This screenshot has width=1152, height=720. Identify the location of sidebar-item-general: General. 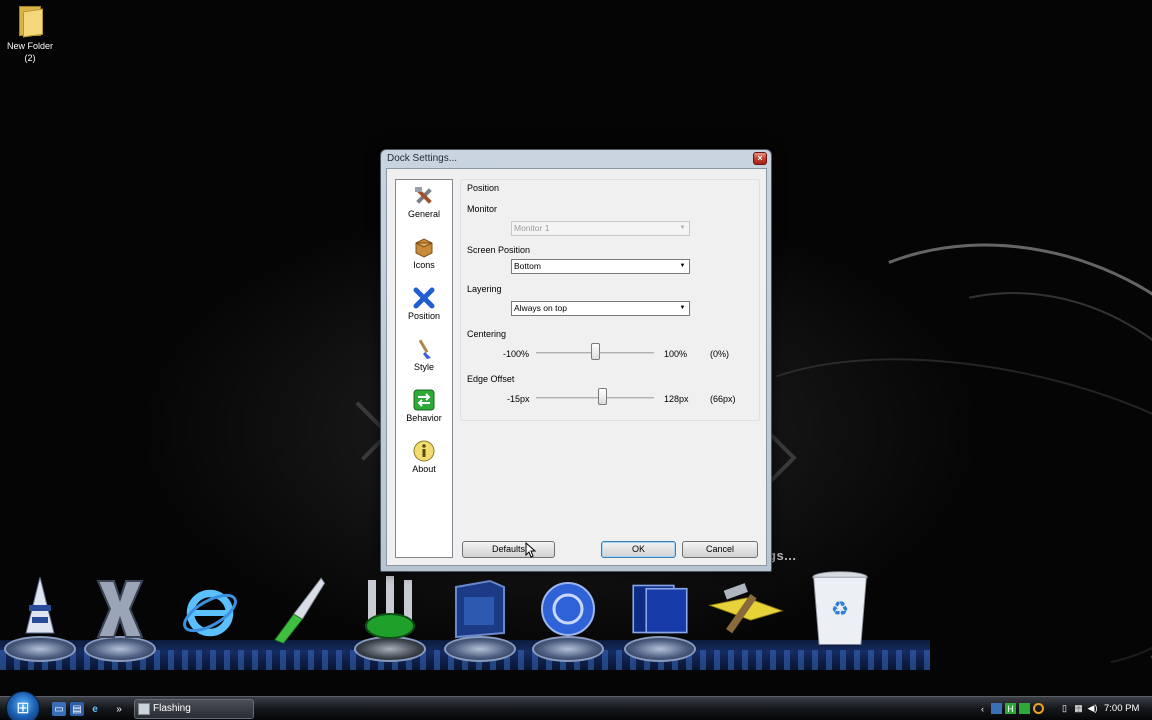
(424, 204).